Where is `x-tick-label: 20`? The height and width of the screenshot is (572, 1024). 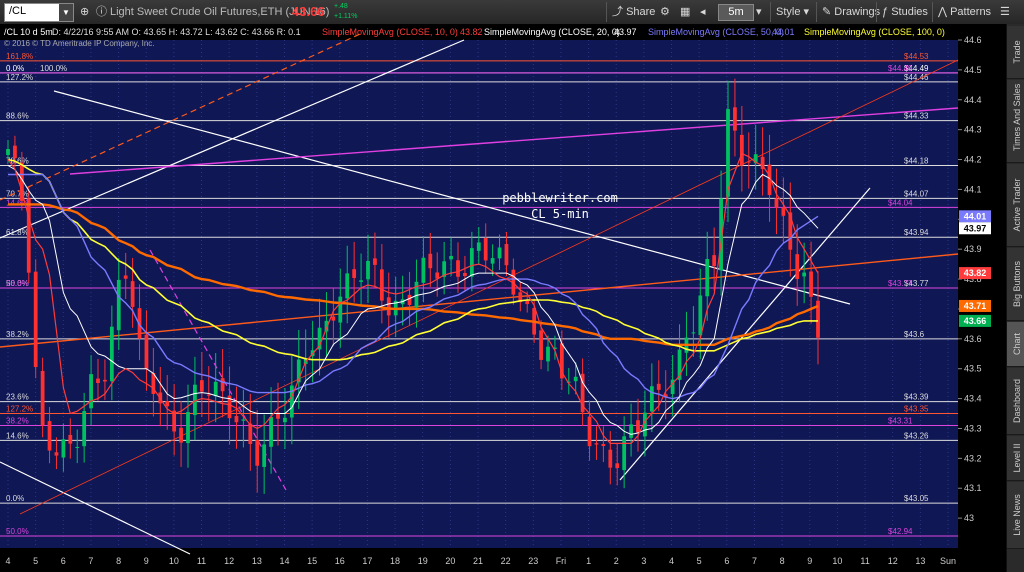
x-tick-label: 20 is located at coordinates (450, 561).